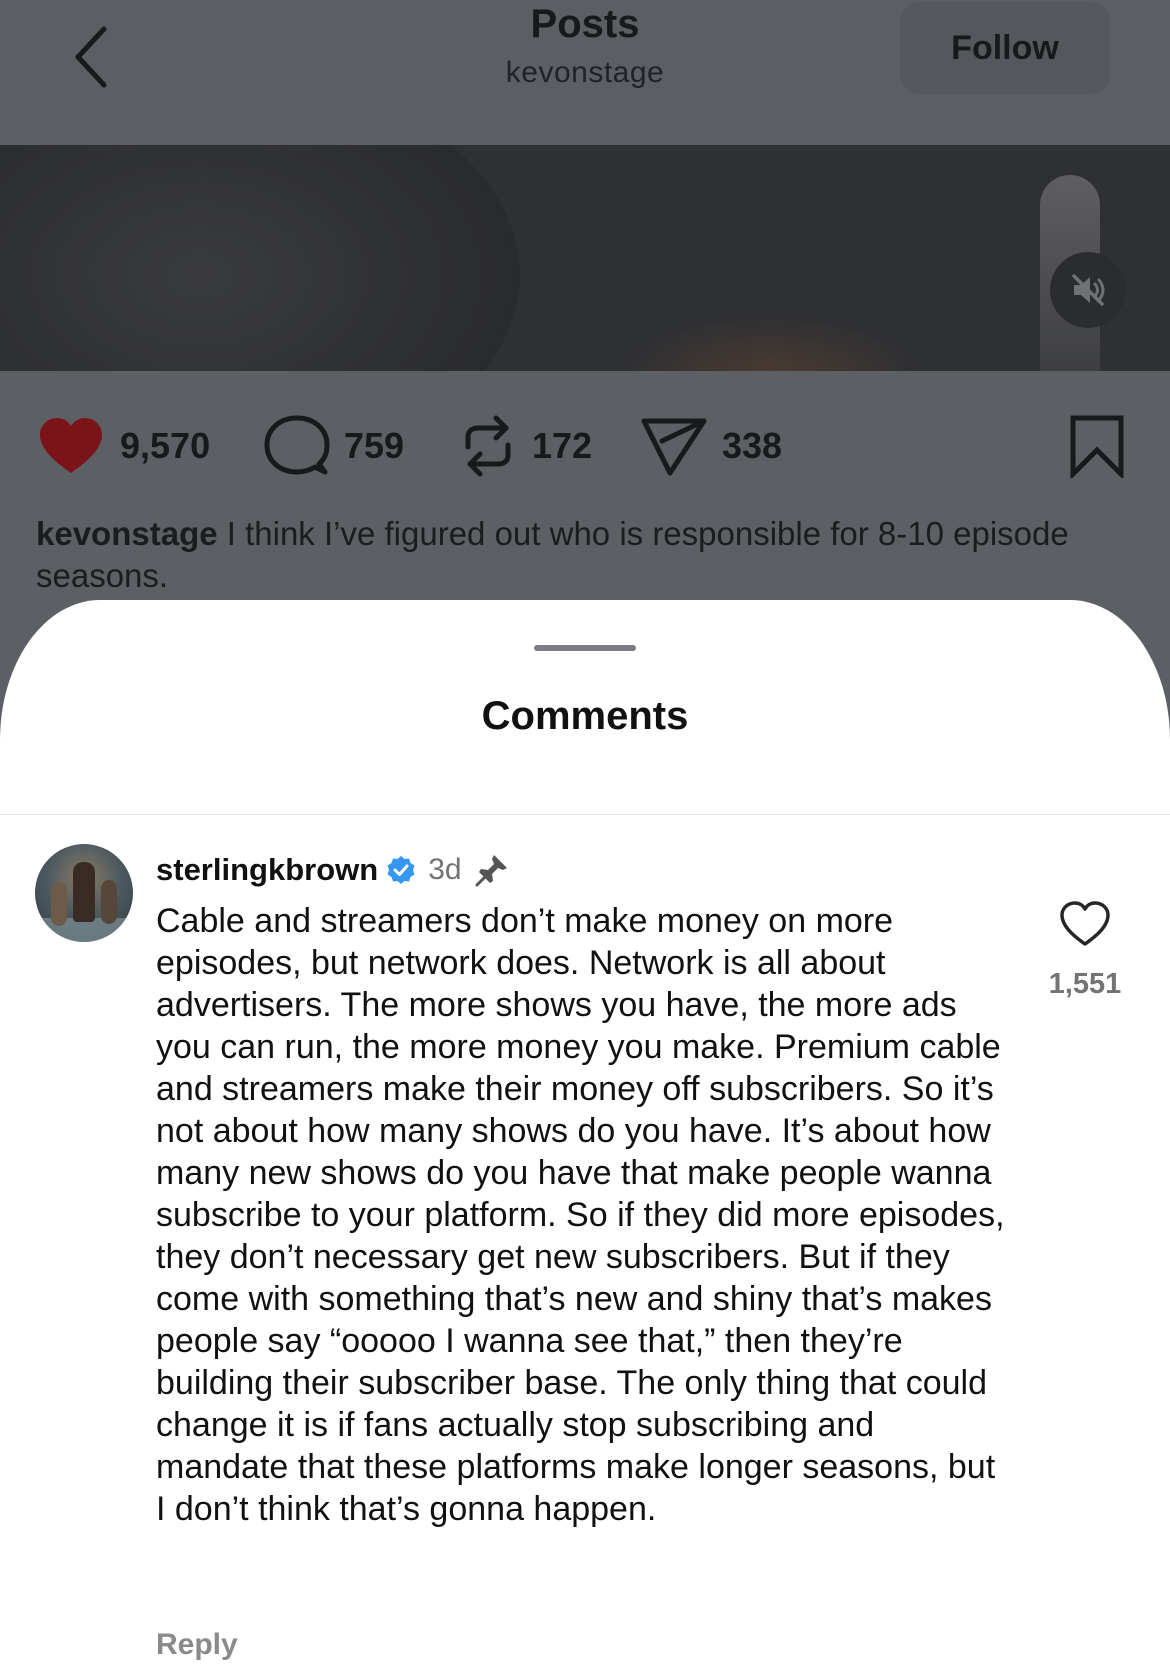 The height and width of the screenshot is (1669, 1170). Describe the element at coordinates (1085, 984) in the screenshot. I see `comment-like-count: 1,551` at that location.